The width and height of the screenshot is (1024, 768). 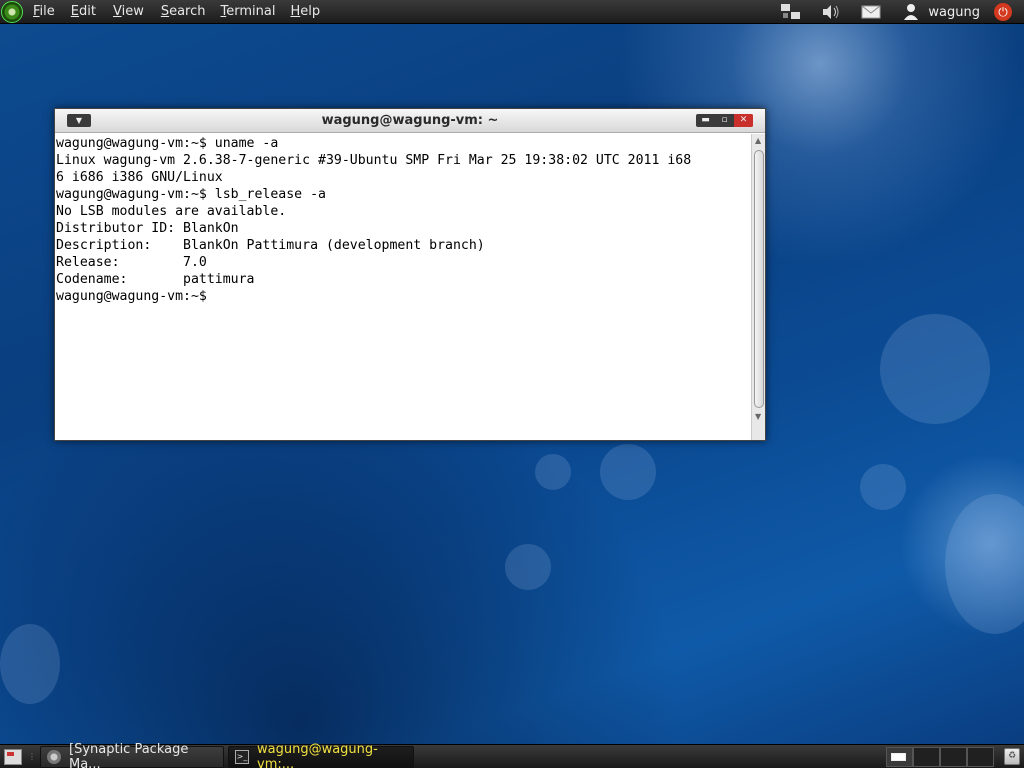 What do you see at coordinates (167, 143) in the screenshot?
I see `terminal-line: wagung@wagung-vm:~$ uname -a` at bounding box center [167, 143].